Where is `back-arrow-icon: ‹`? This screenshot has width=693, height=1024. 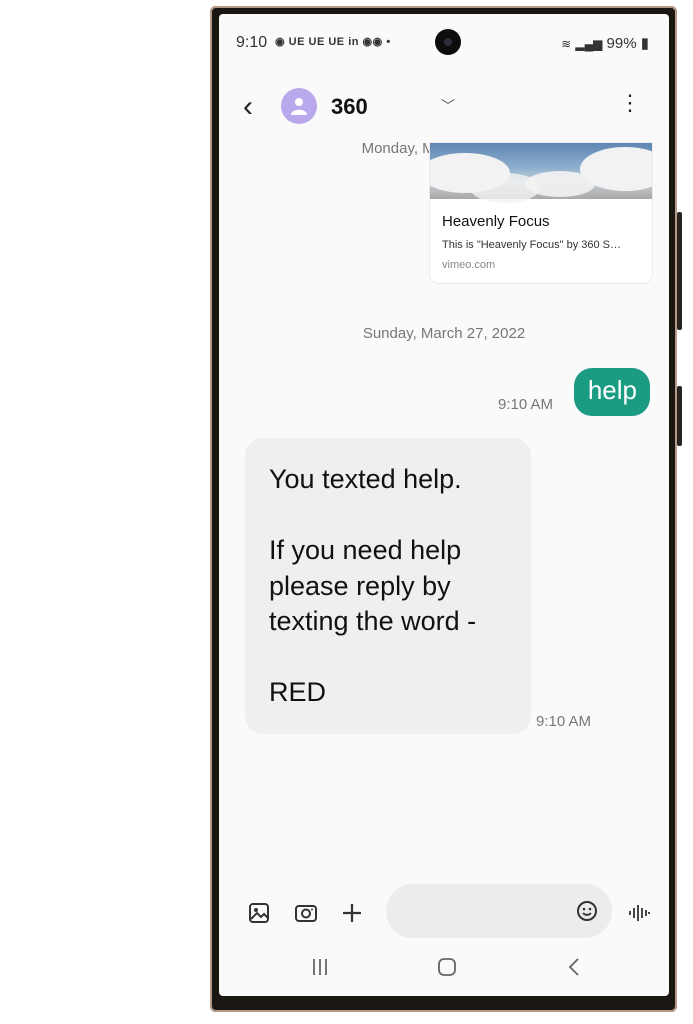 back-arrow-icon: ‹ is located at coordinates (248, 107).